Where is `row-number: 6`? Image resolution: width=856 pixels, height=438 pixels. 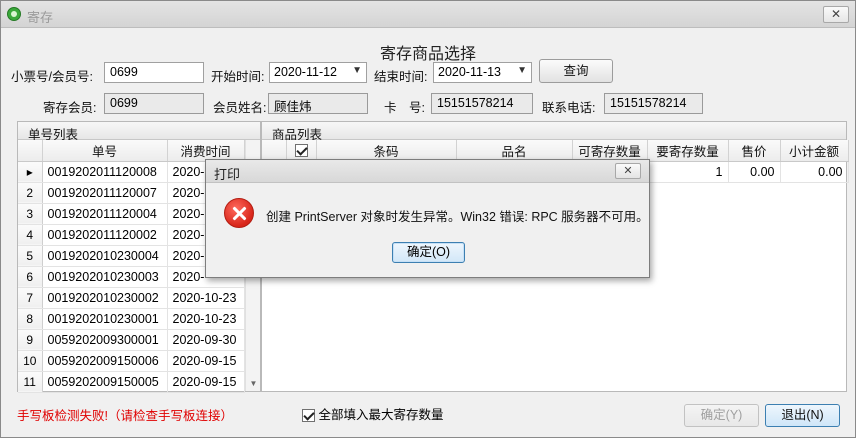 row-number: 6 is located at coordinates (30, 277).